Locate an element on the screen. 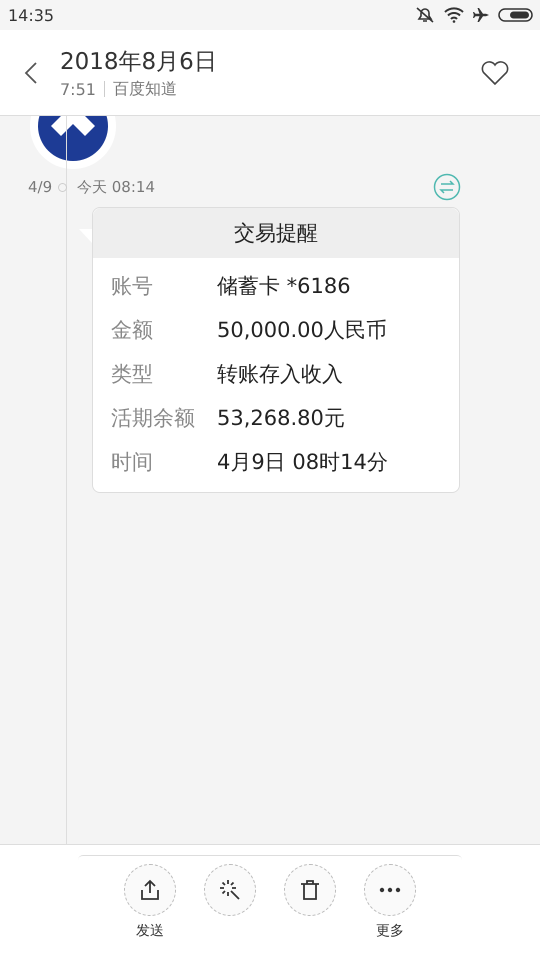 The image size is (540, 960). airplane-icon is located at coordinates (481, 15).